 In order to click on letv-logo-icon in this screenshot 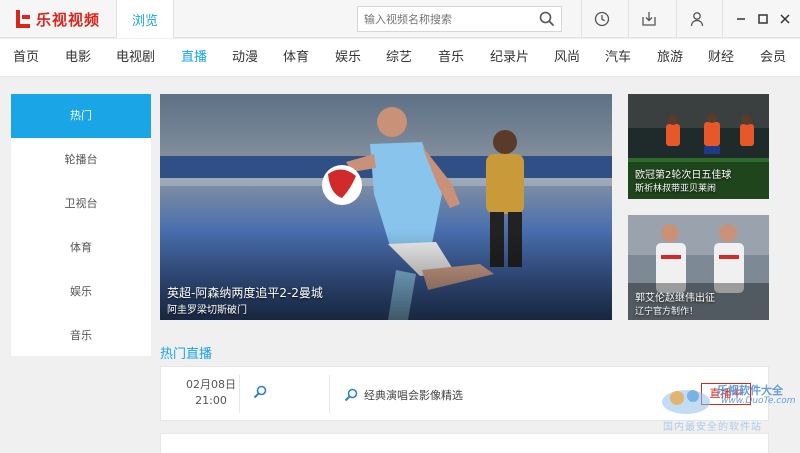, I will do `click(23, 19)`.